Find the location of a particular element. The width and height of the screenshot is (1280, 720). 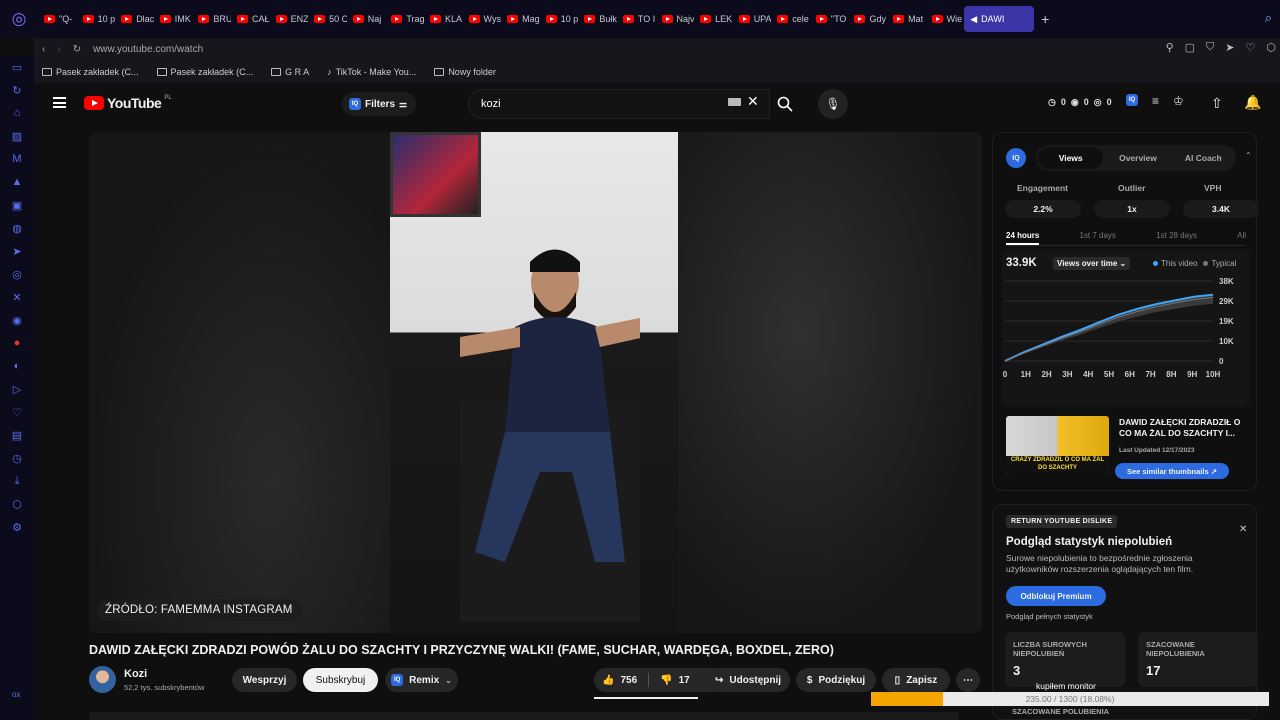

bot-icon: ⌂ is located at coordinates (17, 113).